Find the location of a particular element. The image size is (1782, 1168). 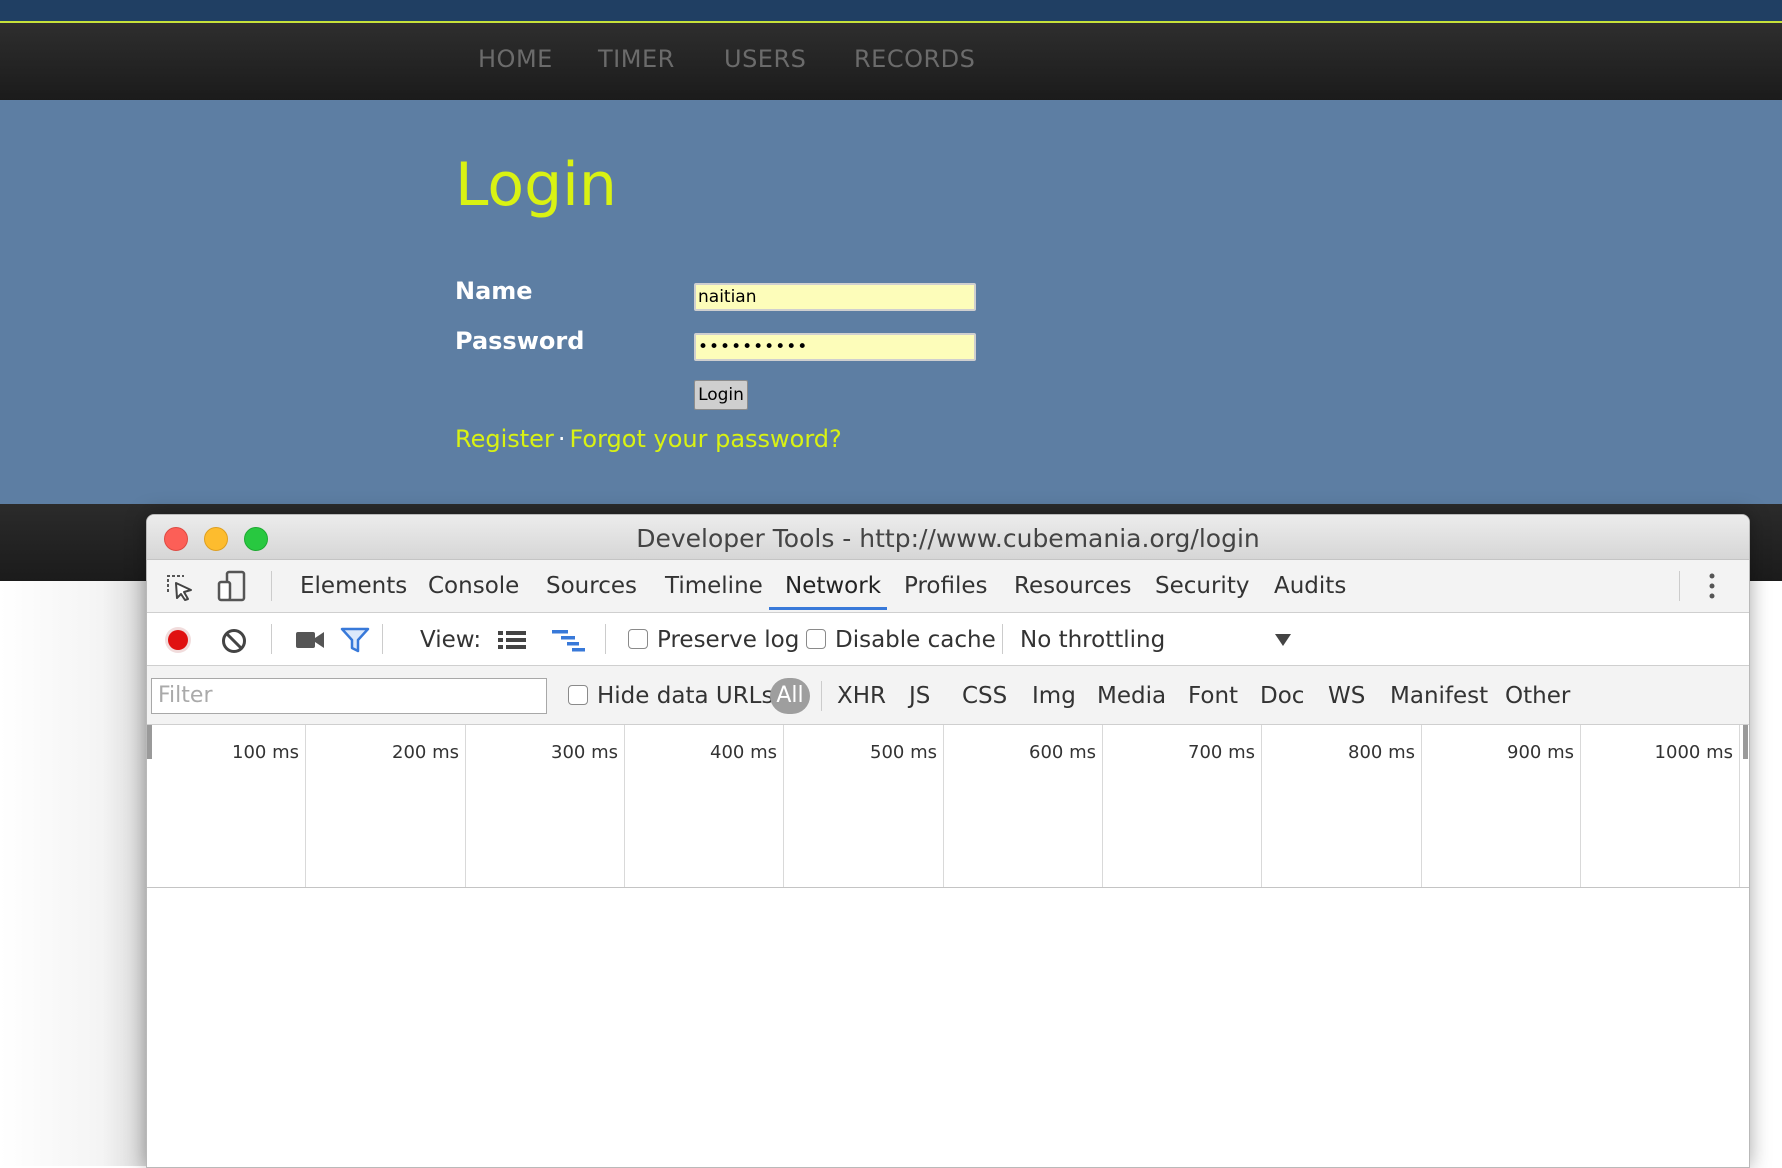

timeline-tick: 900 ms is located at coordinates (1501, 806).